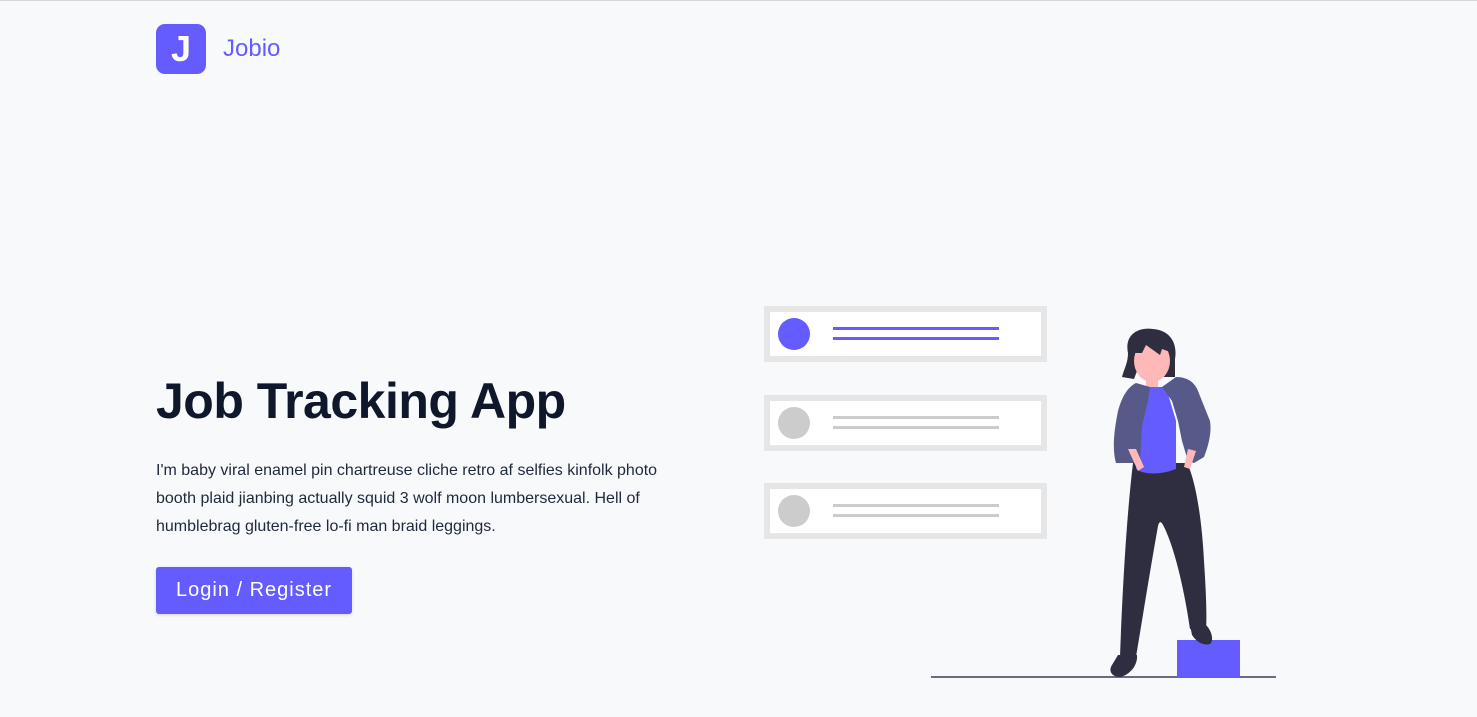  Describe the element at coordinates (1161, 502) in the screenshot. I see `person-figure` at that location.